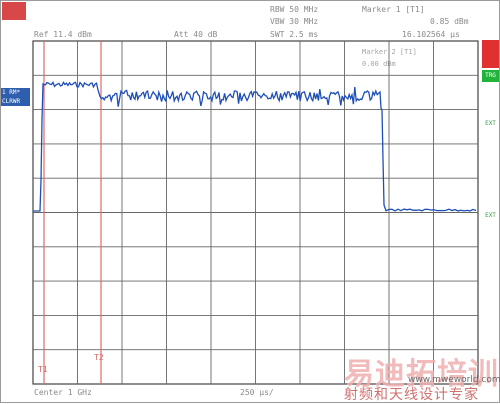 The width and height of the screenshot is (500, 404). What do you see at coordinates (43, 369) in the screenshot?
I see `marker1-label: T1` at bounding box center [43, 369].